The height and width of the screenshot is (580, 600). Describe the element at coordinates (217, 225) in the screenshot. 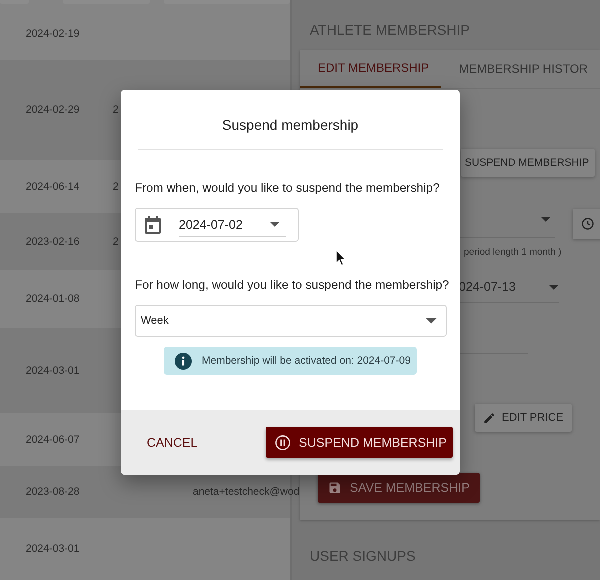

I see `date-picker-field: 2024-07-02` at that location.